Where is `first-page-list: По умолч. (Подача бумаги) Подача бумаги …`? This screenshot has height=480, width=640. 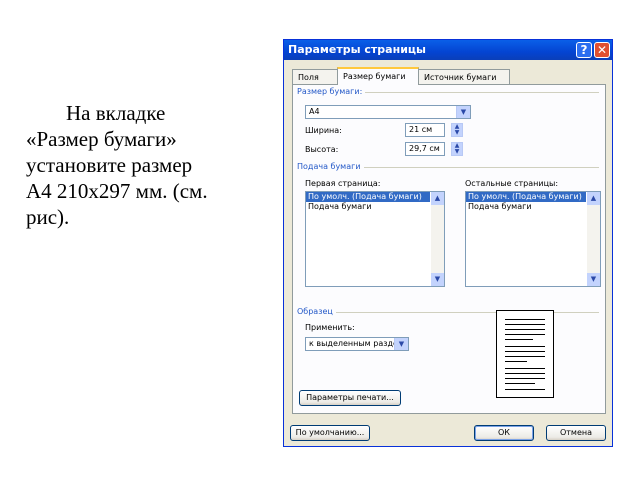
first-page-list: По умолч. (Подача бумаги) Подача бумаги … is located at coordinates (375, 239).